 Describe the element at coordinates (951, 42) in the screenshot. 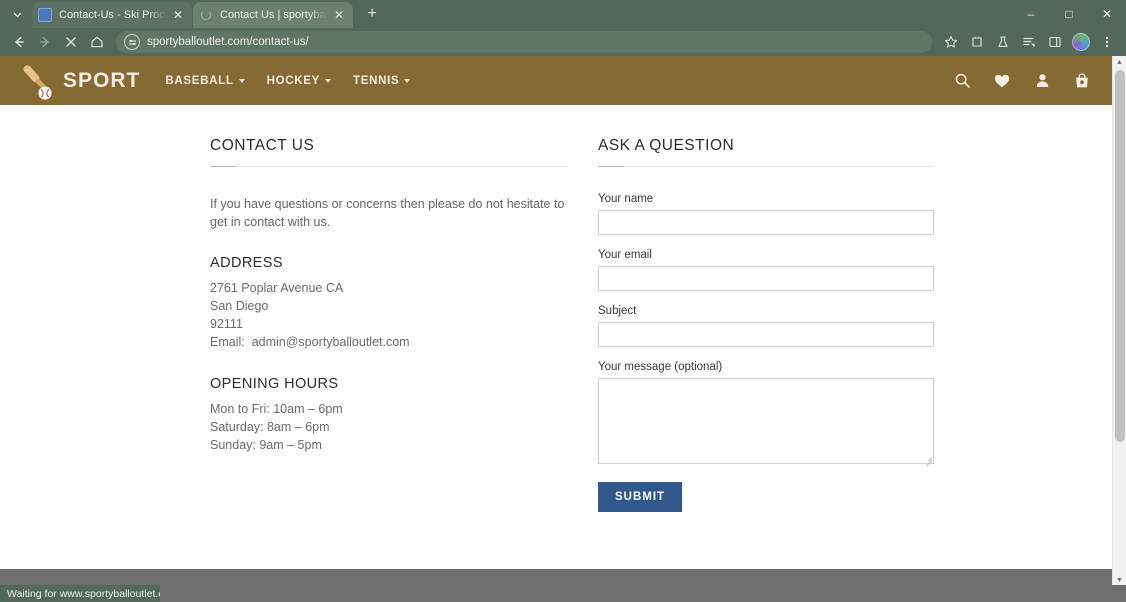

I see `bookmark-star-icon` at that location.